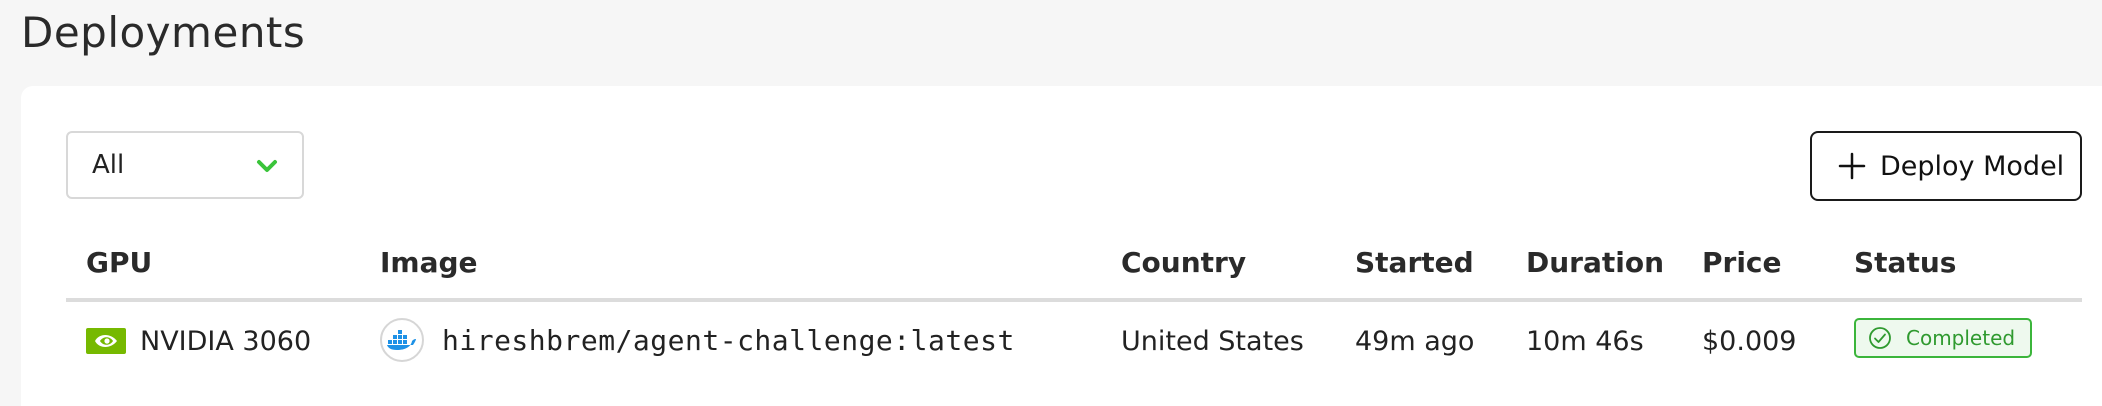 This screenshot has width=2102, height=406. I want to click on row-price: $0.009, so click(1749, 341).